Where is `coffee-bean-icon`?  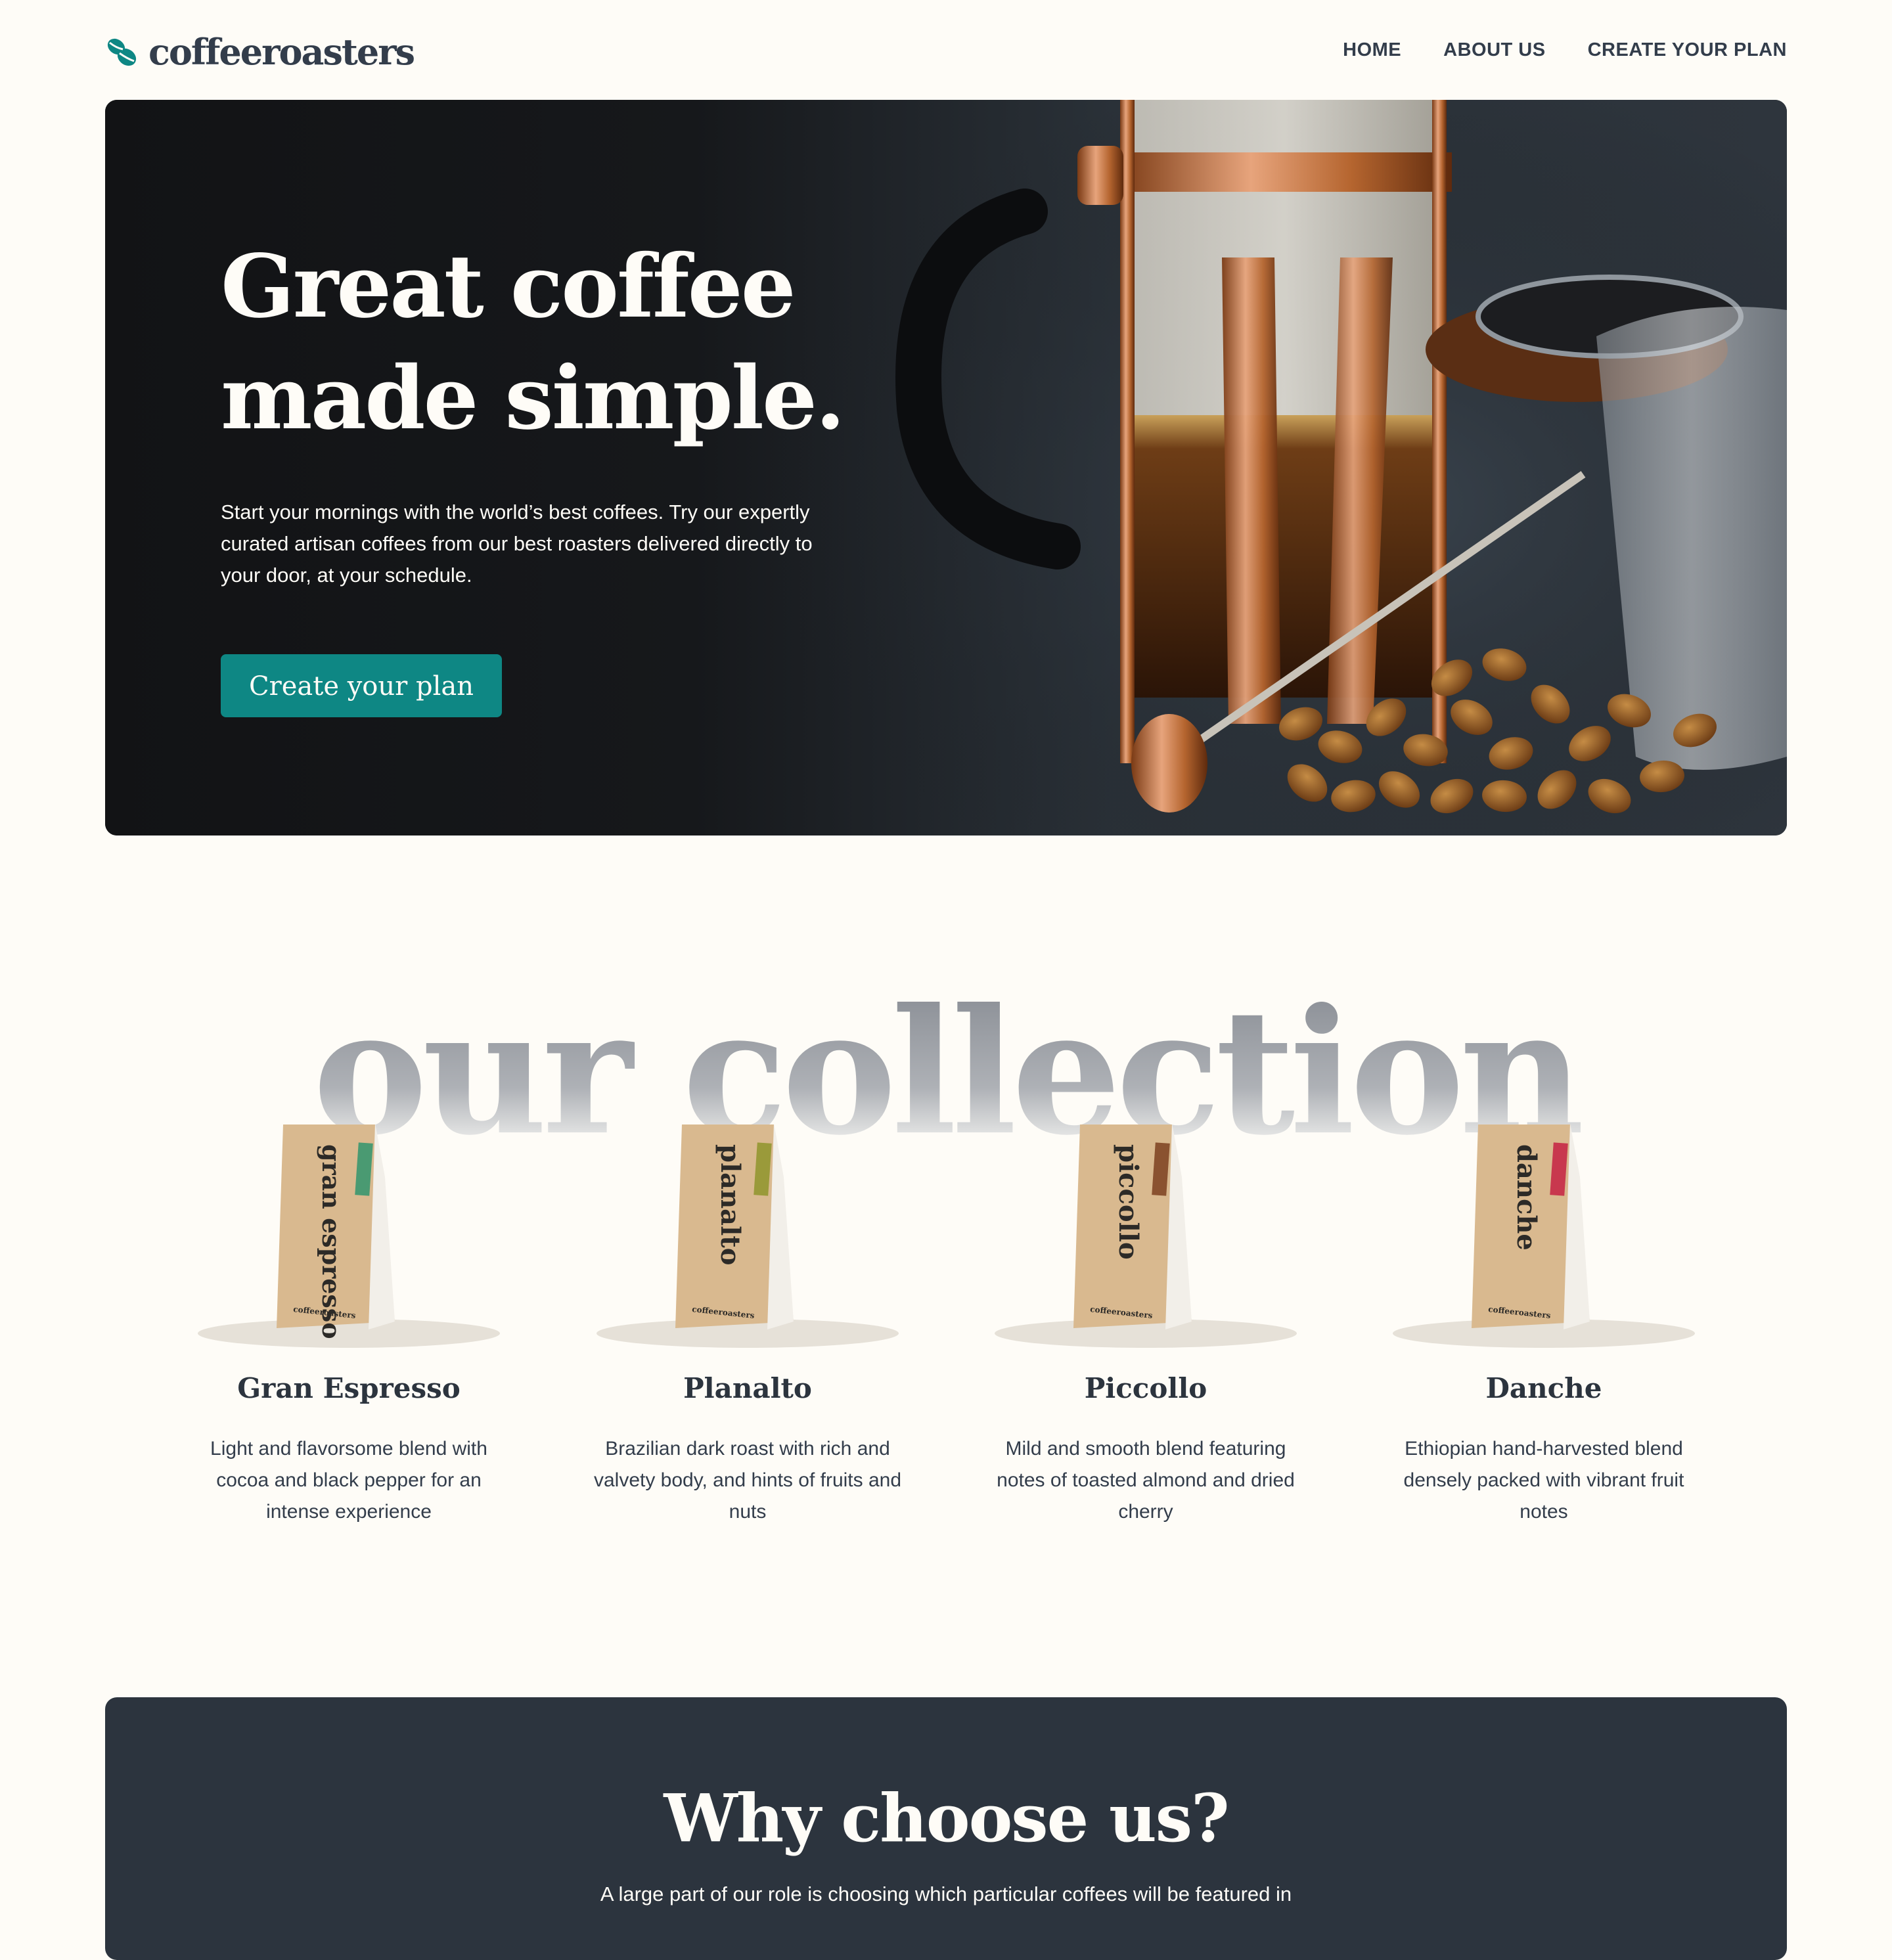
coffee-bean-icon is located at coordinates (122, 52).